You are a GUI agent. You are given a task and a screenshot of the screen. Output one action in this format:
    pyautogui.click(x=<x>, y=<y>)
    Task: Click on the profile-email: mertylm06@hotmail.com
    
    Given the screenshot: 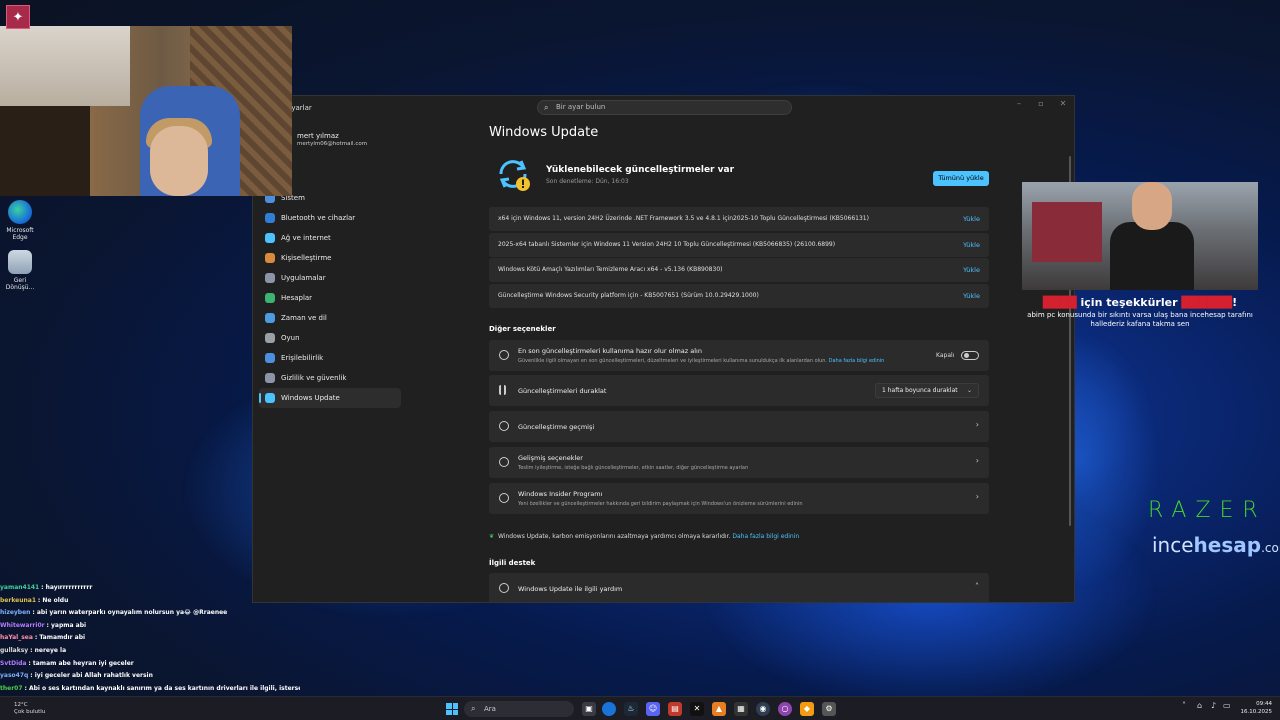 What is the action you would take?
    pyautogui.click(x=332, y=144)
    